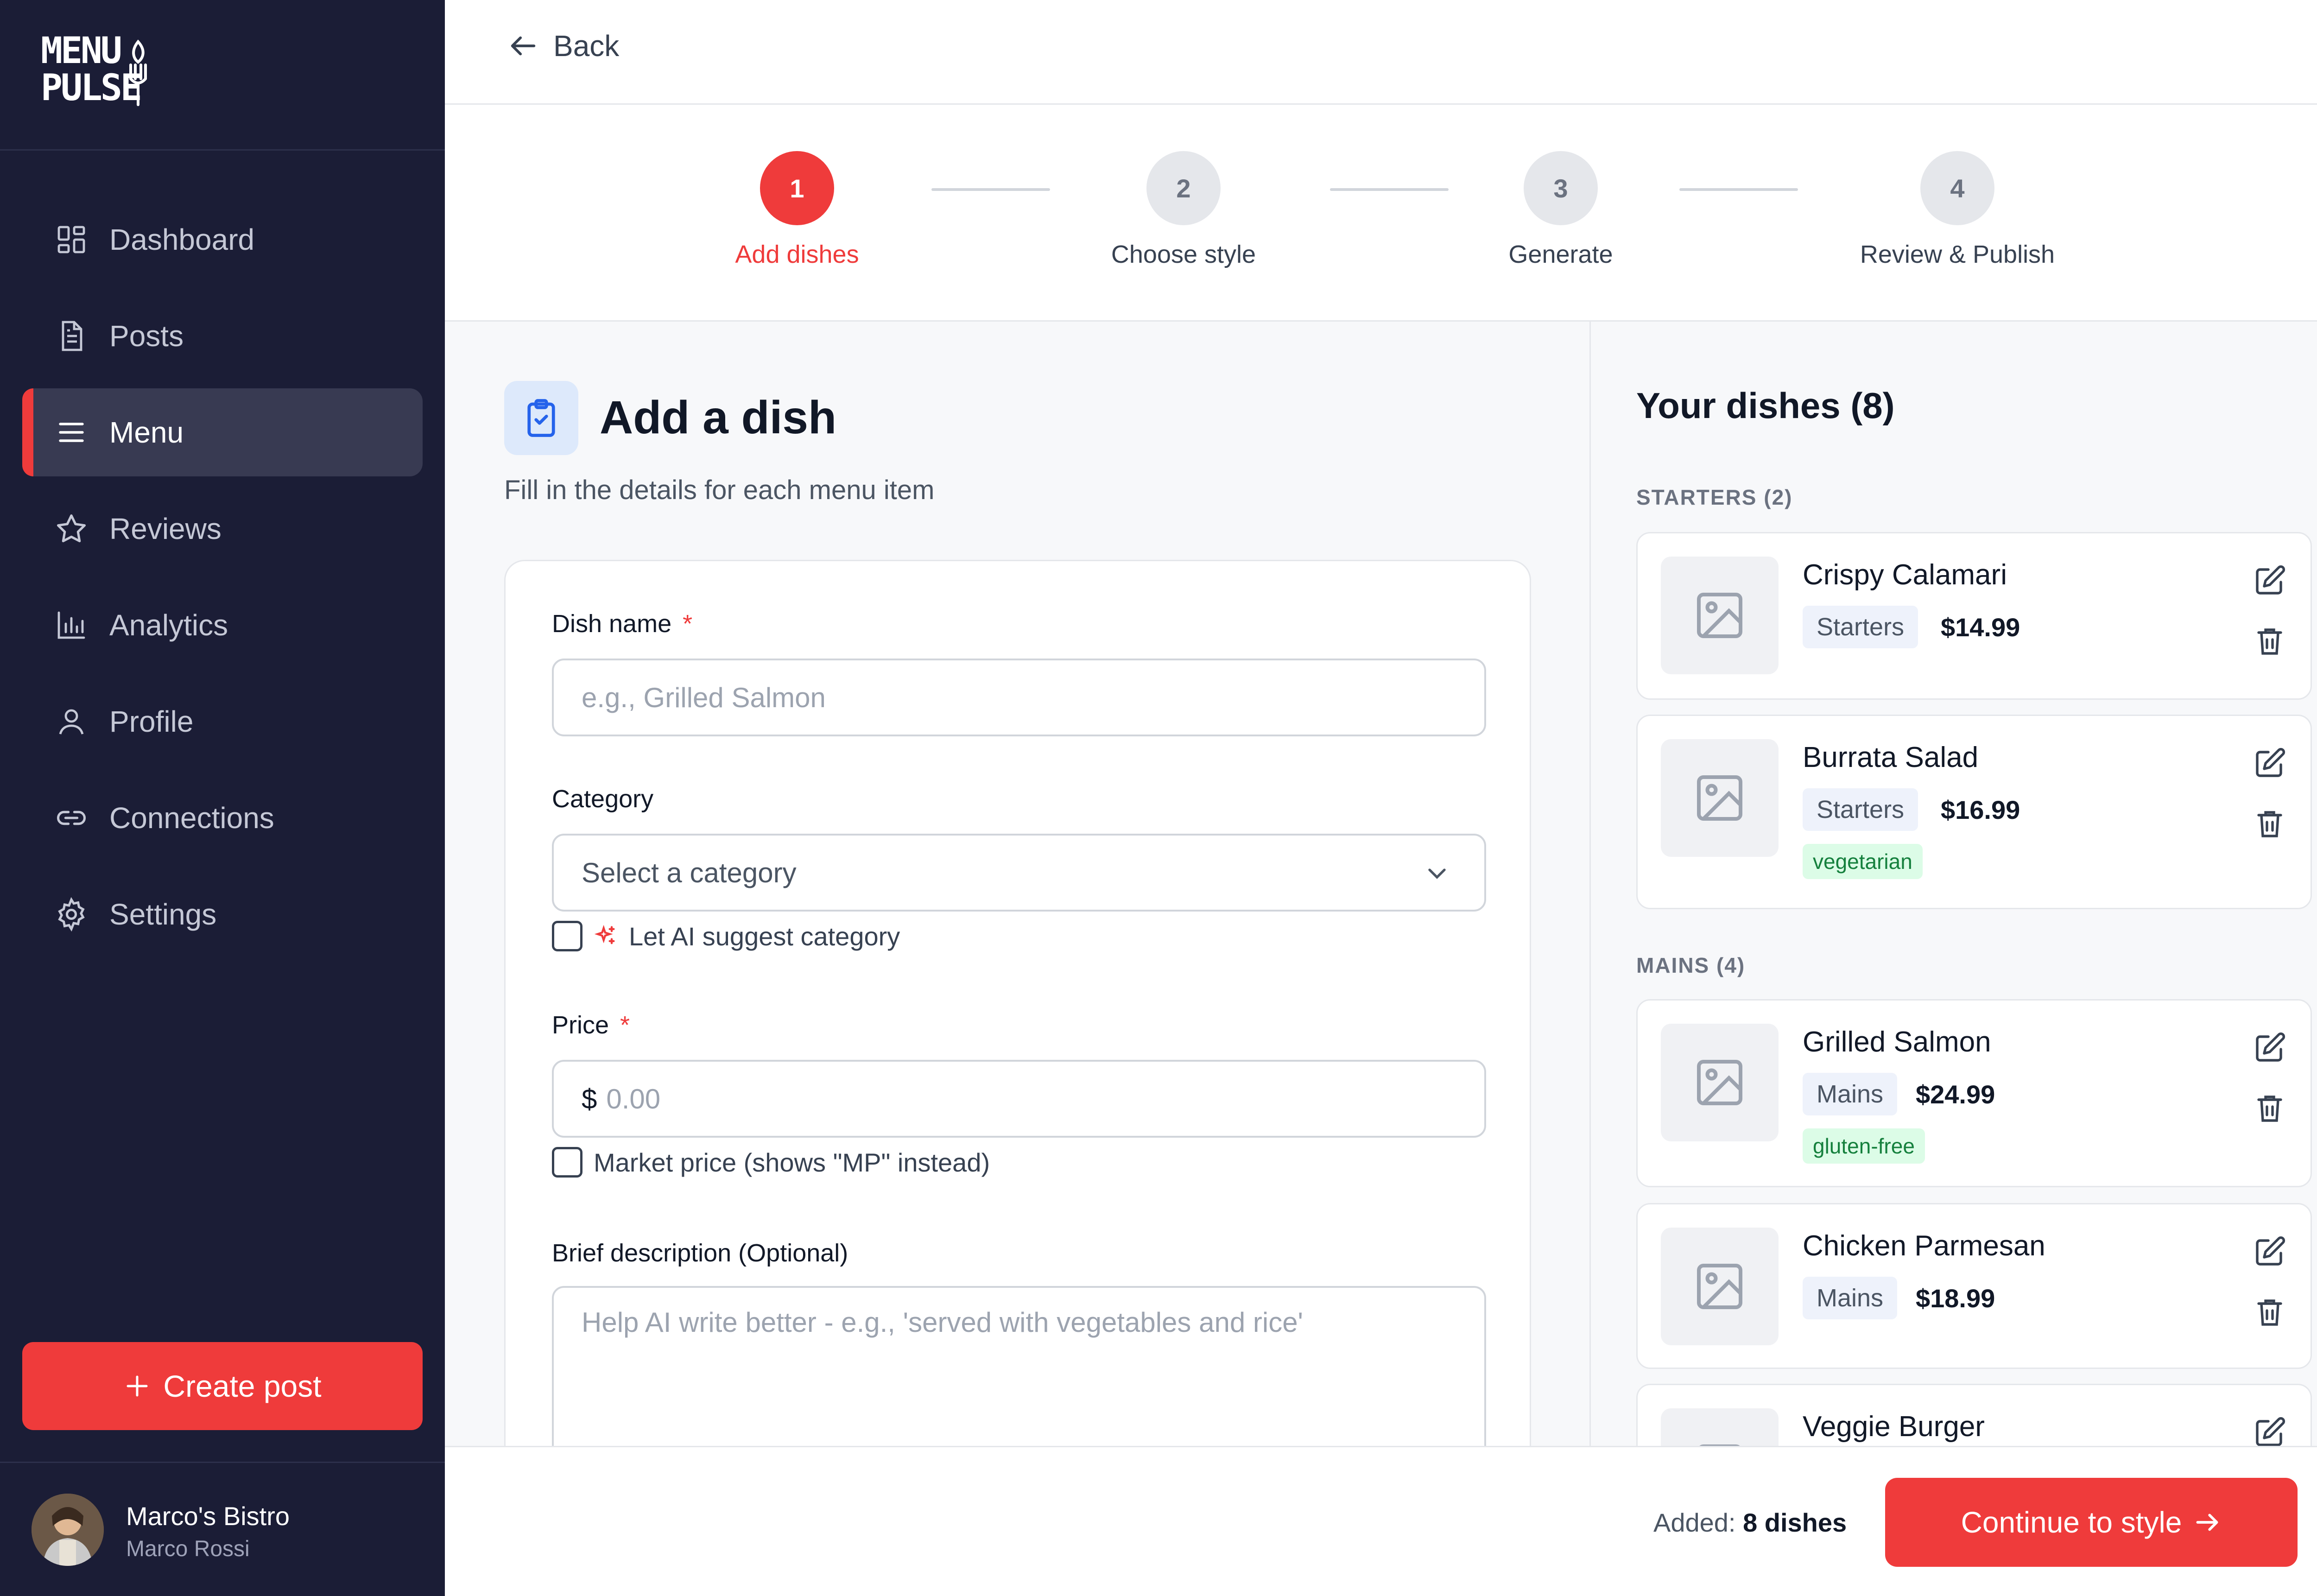 The image size is (2317, 1596). What do you see at coordinates (222, 336) in the screenshot?
I see `sidebar-item-posts: Posts` at bounding box center [222, 336].